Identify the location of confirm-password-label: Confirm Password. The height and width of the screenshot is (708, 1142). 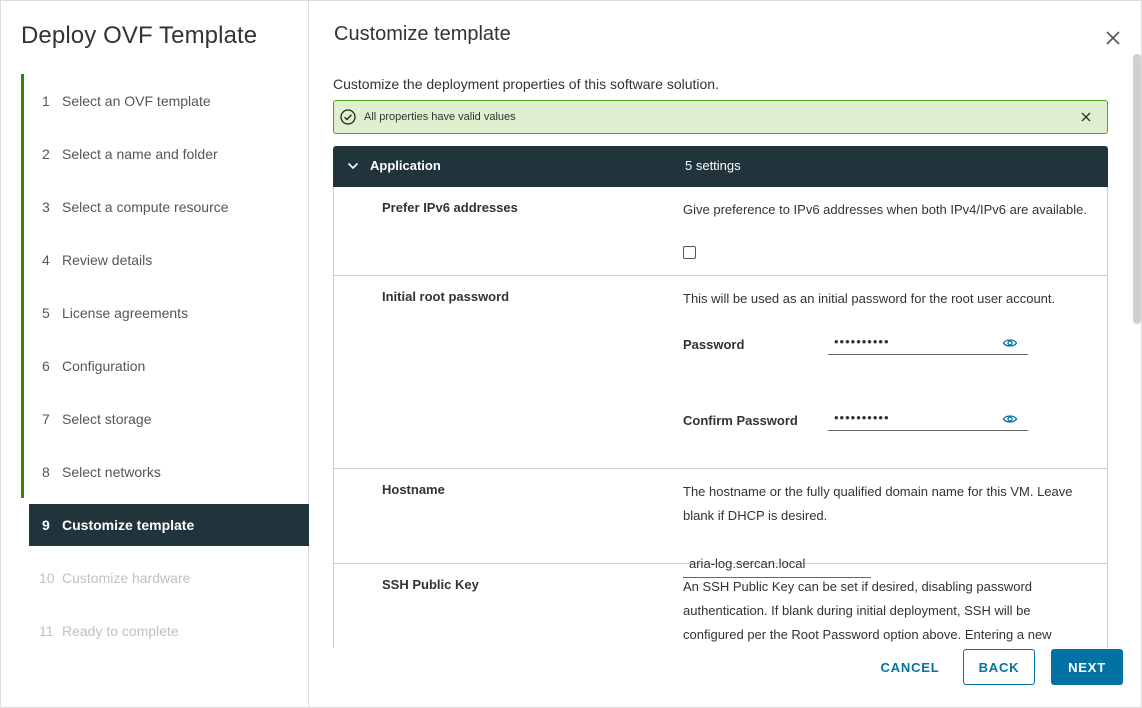
(740, 420).